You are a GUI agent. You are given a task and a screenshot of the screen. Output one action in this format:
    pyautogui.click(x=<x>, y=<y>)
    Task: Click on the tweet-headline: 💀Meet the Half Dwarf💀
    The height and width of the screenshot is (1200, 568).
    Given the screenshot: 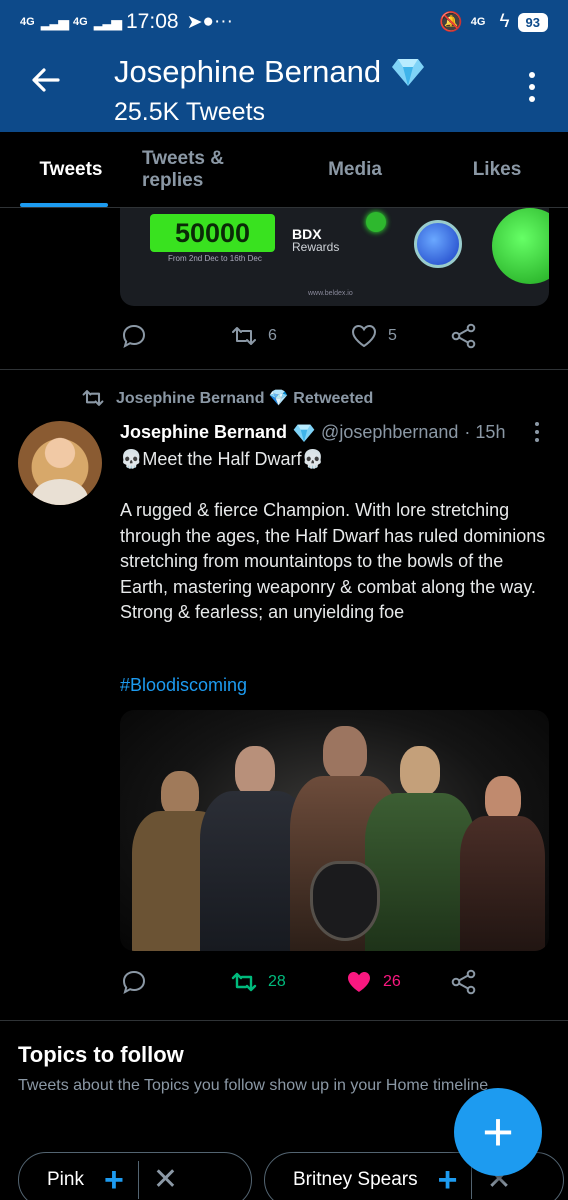 What is the action you would take?
    pyautogui.click(x=222, y=459)
    